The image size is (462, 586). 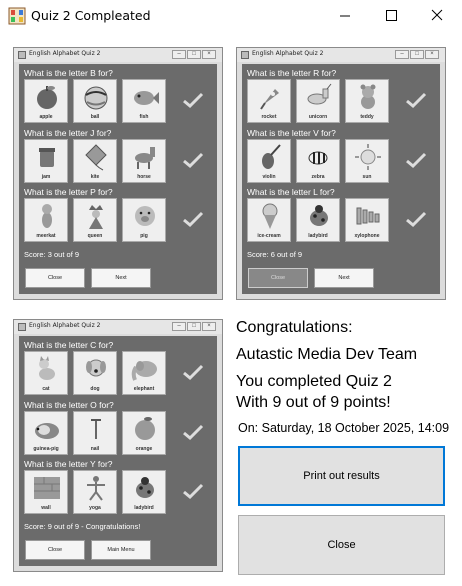 I want to click on score-text: Score: 6 out of 9, so click(x=275, y=254).